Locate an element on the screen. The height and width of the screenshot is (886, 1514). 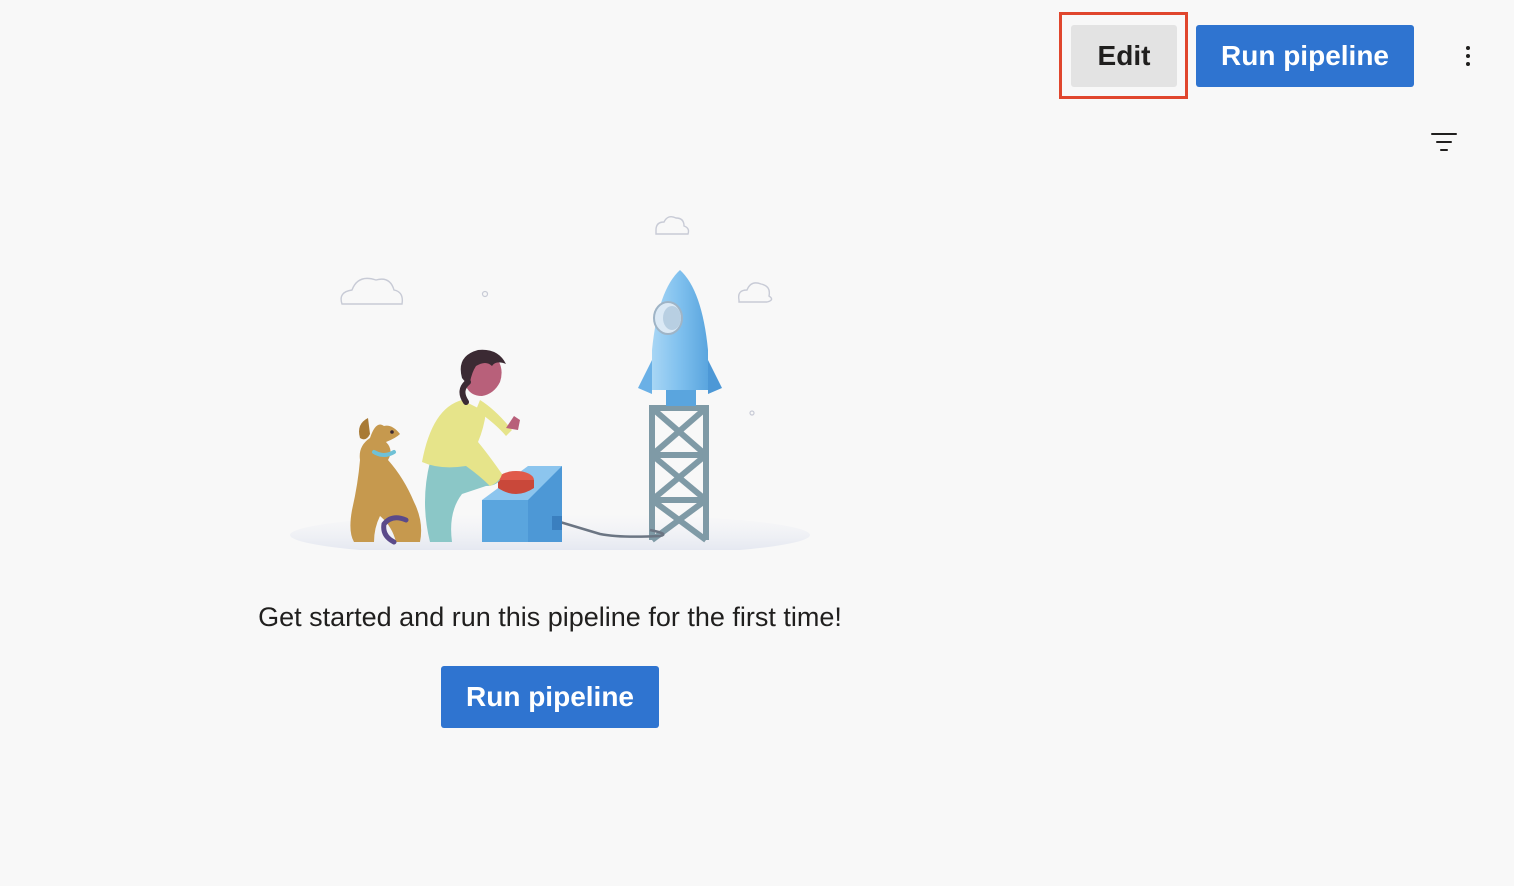
run-pipeline-center-button: Run pipeline is located at coordinates (550, 697).